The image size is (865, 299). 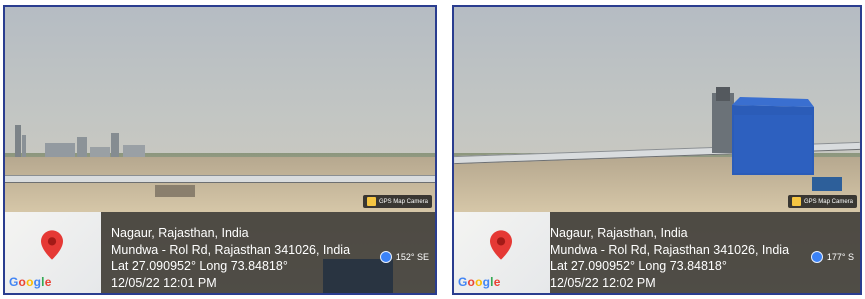 I want to click on heading-label: 177° S, so click(x=840, y=257).